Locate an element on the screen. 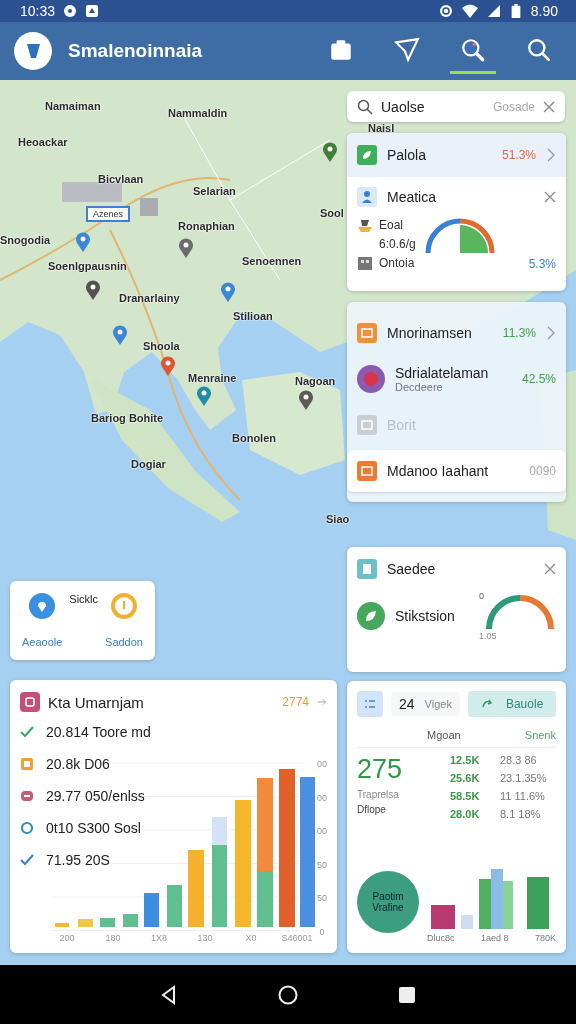  axis-label: X0 is located at coordinates (251, 938).